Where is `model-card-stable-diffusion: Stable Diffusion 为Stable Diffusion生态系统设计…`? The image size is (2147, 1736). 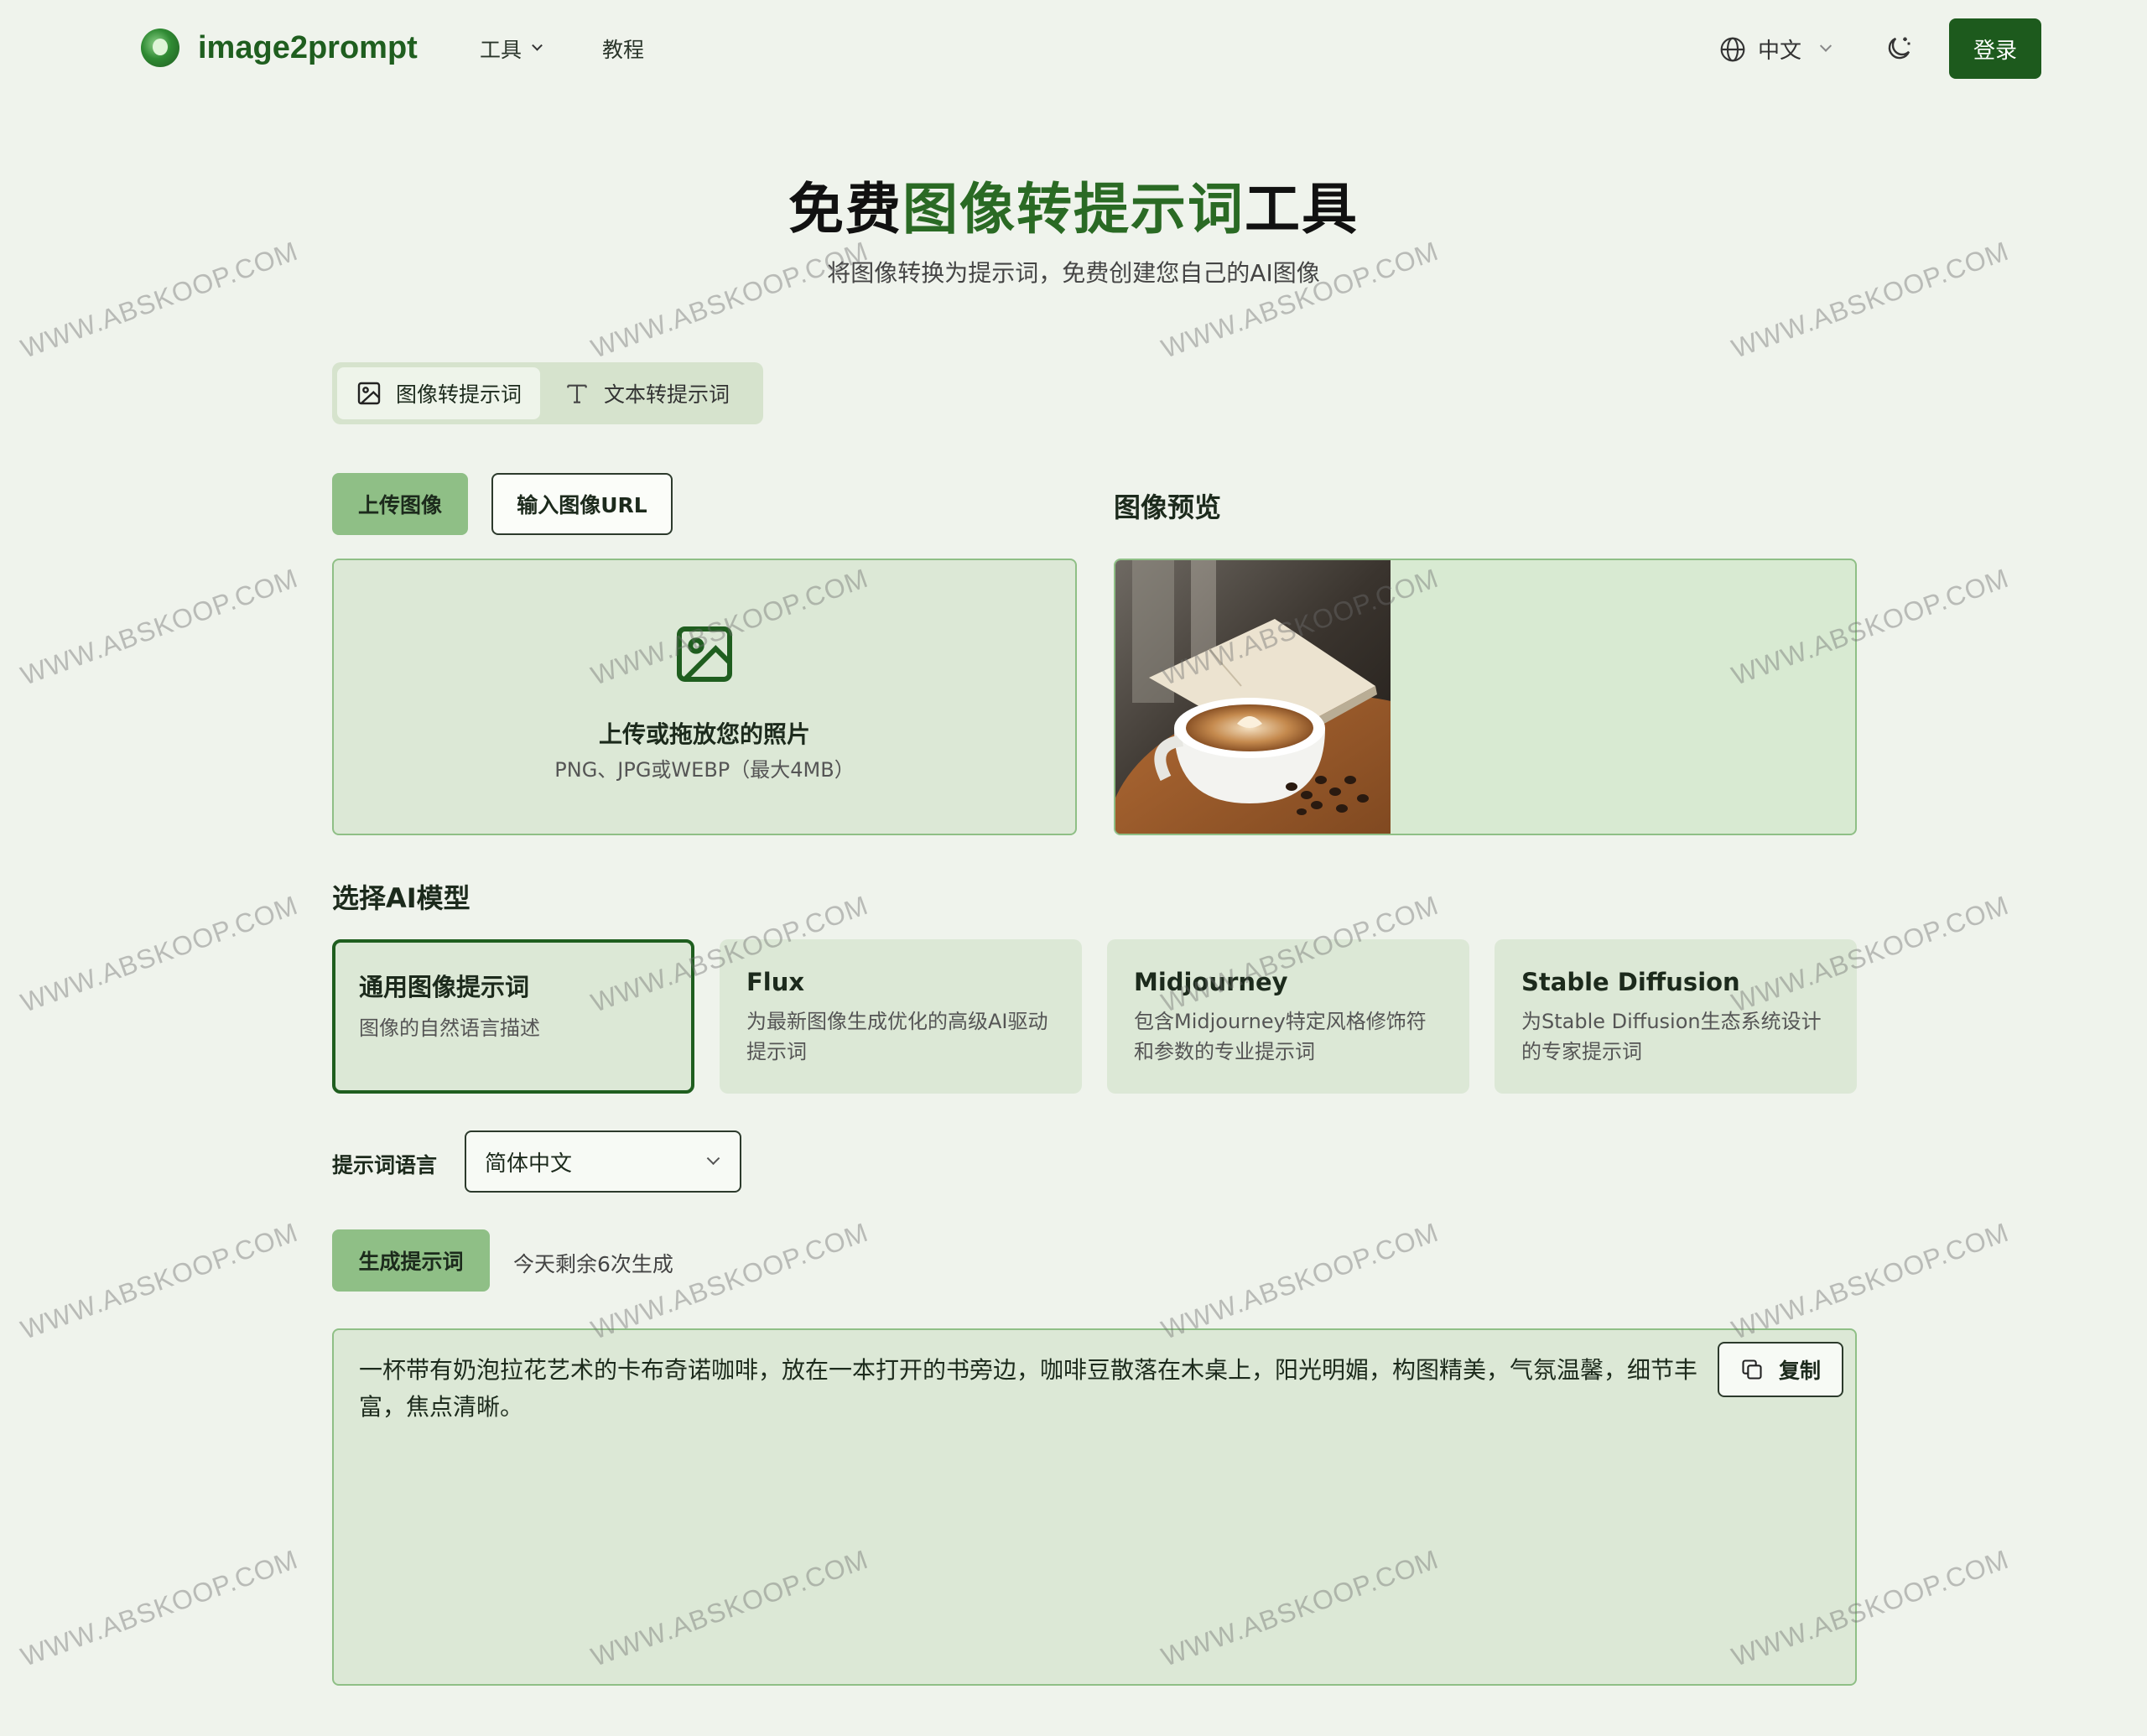
model-card-stable-diffusion: Stable Diffusion 为Stable Diffusion生态系统设计… is located at coordinates (1676, 1017).